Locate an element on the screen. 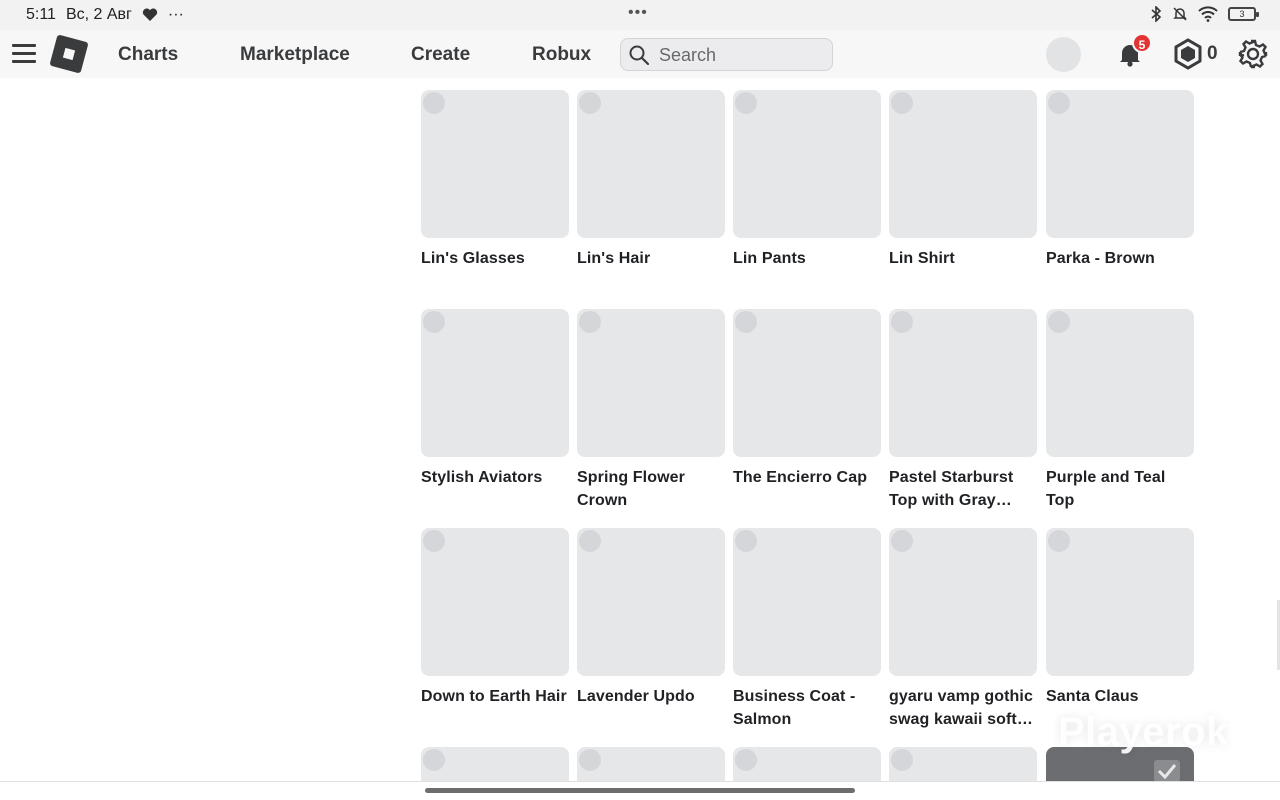  item-name: Pastel Starburst Top with Gray Jeans is located at coordinates (963, 489).